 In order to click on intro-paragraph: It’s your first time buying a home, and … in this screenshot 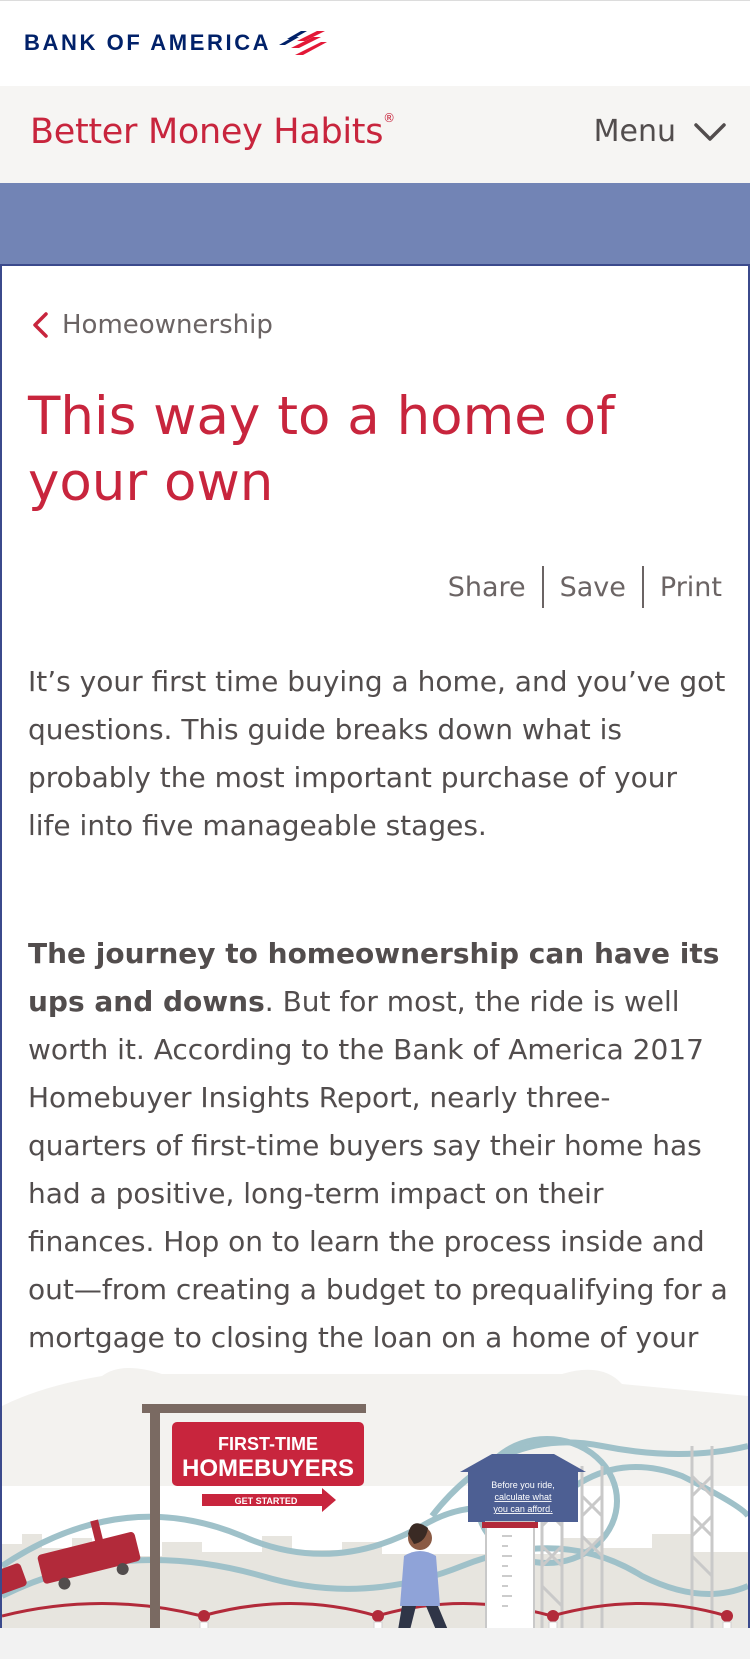, I will do `click(377, 753)`.